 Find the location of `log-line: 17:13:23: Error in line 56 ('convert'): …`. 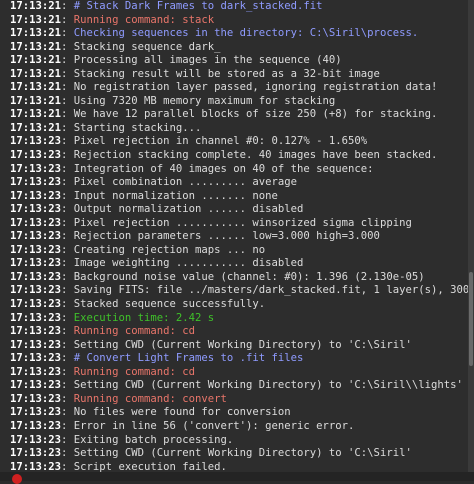

log-line: 17:13:23: Error in line 56 ('convert'): … is located at coordinates (182, 425).